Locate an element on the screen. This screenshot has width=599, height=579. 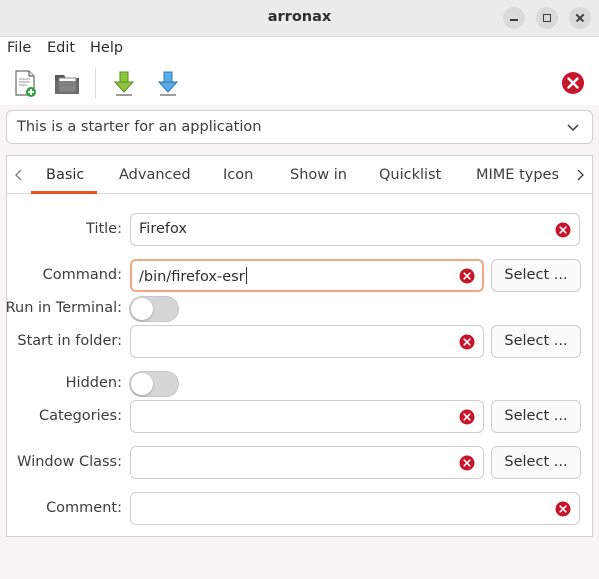
window-class-label: Window Class: is located at coordinates (69, 462).